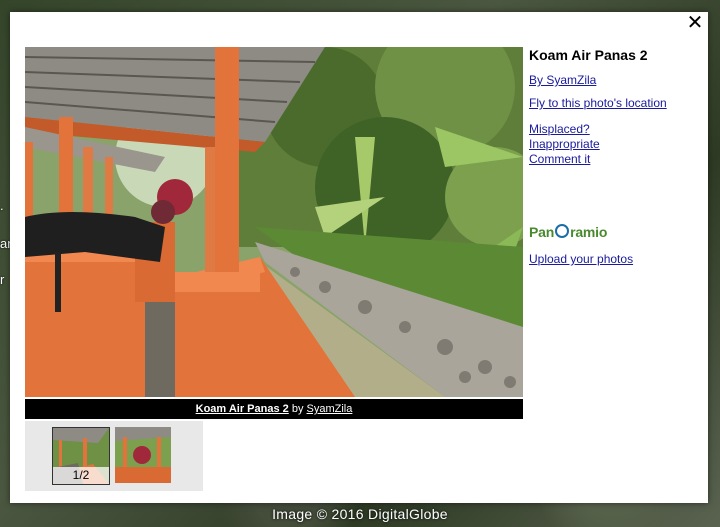 Image resolution: width=720 pixels, height=527 pixels. What do you see at coordinates (2, 279) in the screenshot?
I see `map-label: r` at bounding box center [2, 279].